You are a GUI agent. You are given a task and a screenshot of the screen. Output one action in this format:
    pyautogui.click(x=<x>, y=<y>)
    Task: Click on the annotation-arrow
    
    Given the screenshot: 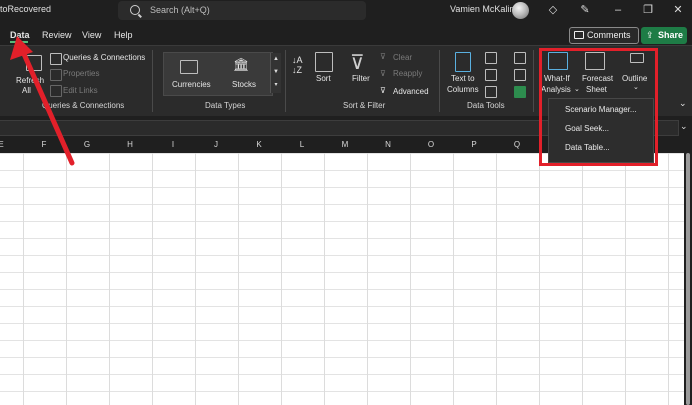 What is the action you would take?
    pyautogui.click(x=42, y=101)
    